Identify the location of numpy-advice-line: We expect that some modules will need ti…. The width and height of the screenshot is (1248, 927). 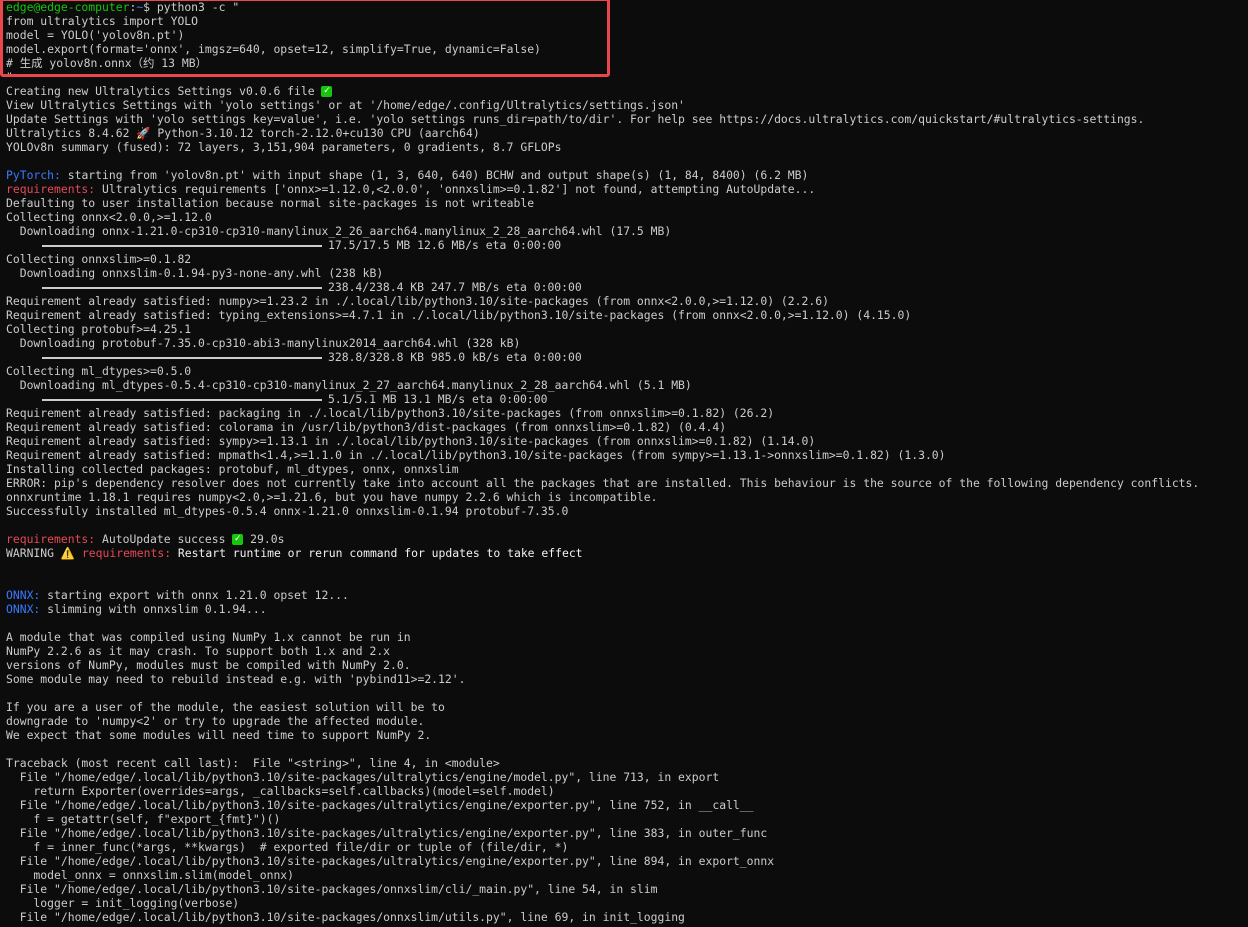
(219, 735).